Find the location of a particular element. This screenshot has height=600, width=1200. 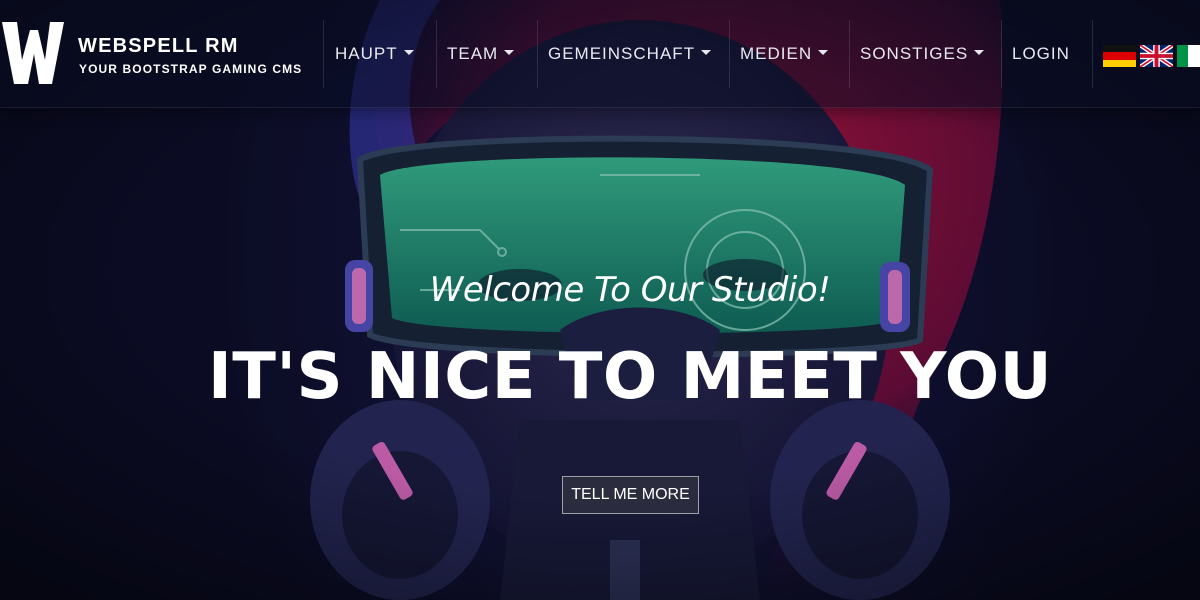

nav-item-login: LOGIN is located at coordinates (1041, 56).